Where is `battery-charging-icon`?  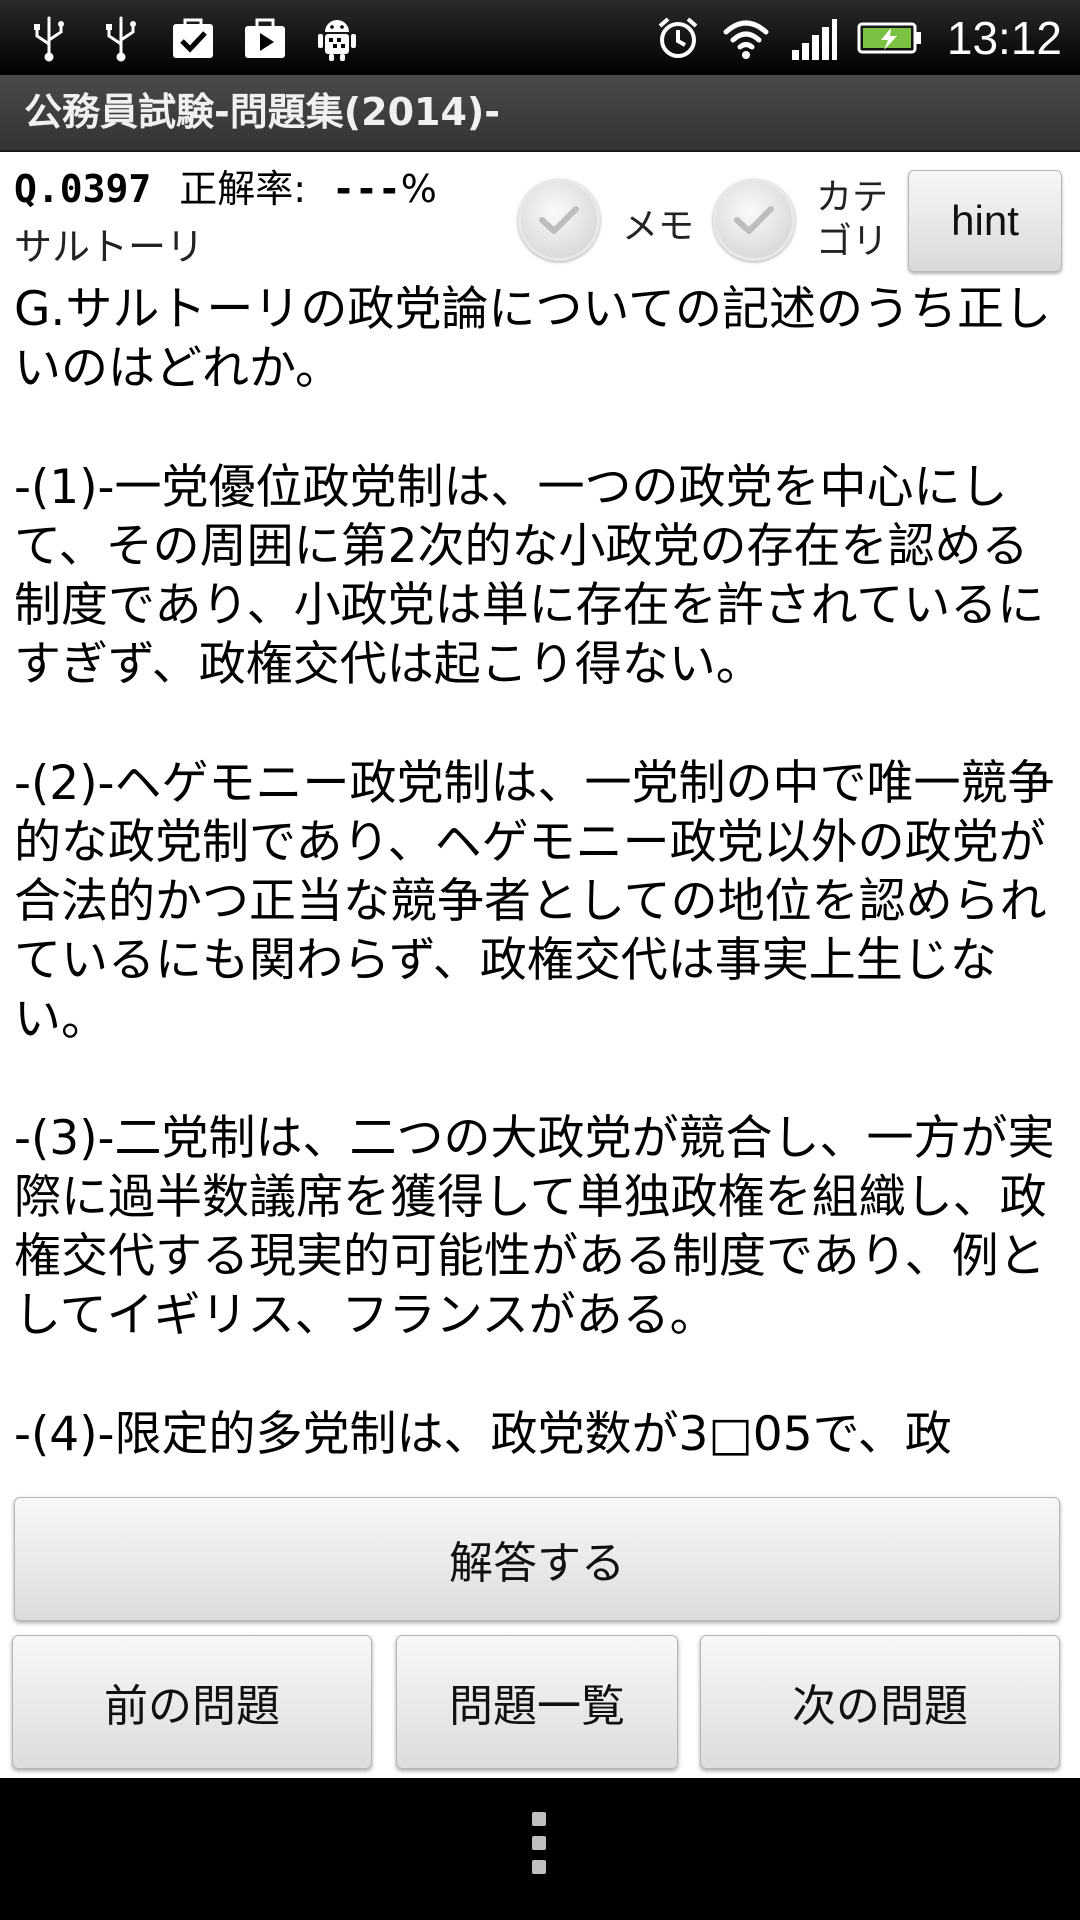 battery-charging-icon is located at coordinates (890, 38).